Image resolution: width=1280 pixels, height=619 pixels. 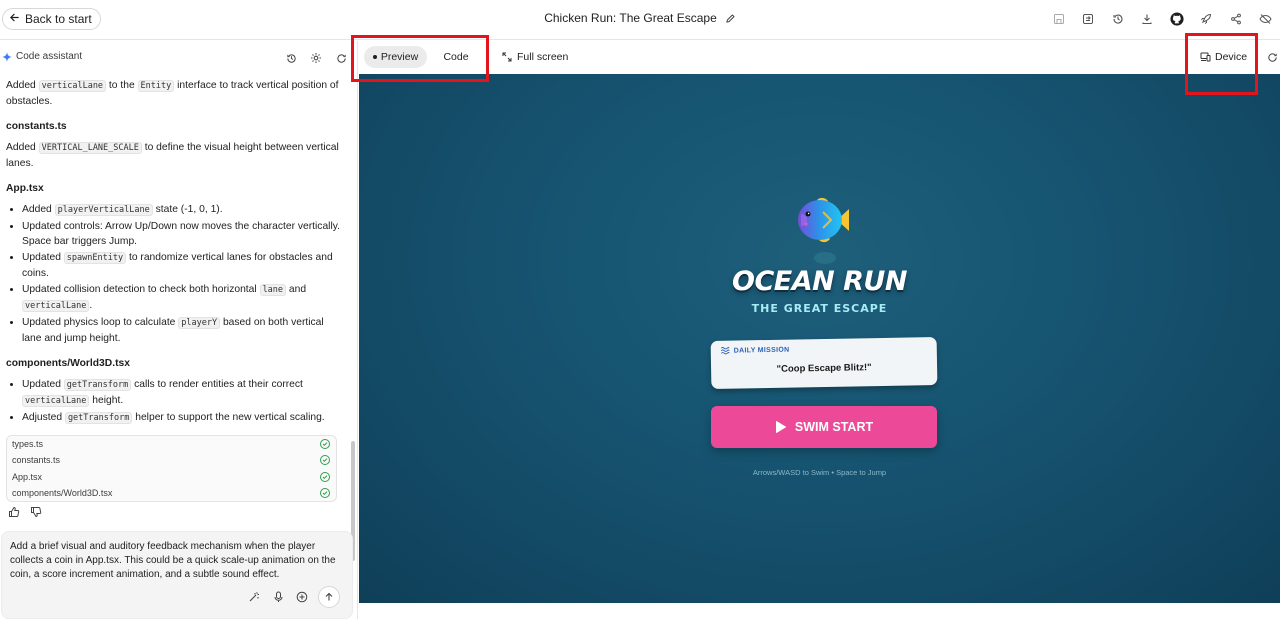 I want to click on hide-eye-icon, so click(x=1265, y=19).